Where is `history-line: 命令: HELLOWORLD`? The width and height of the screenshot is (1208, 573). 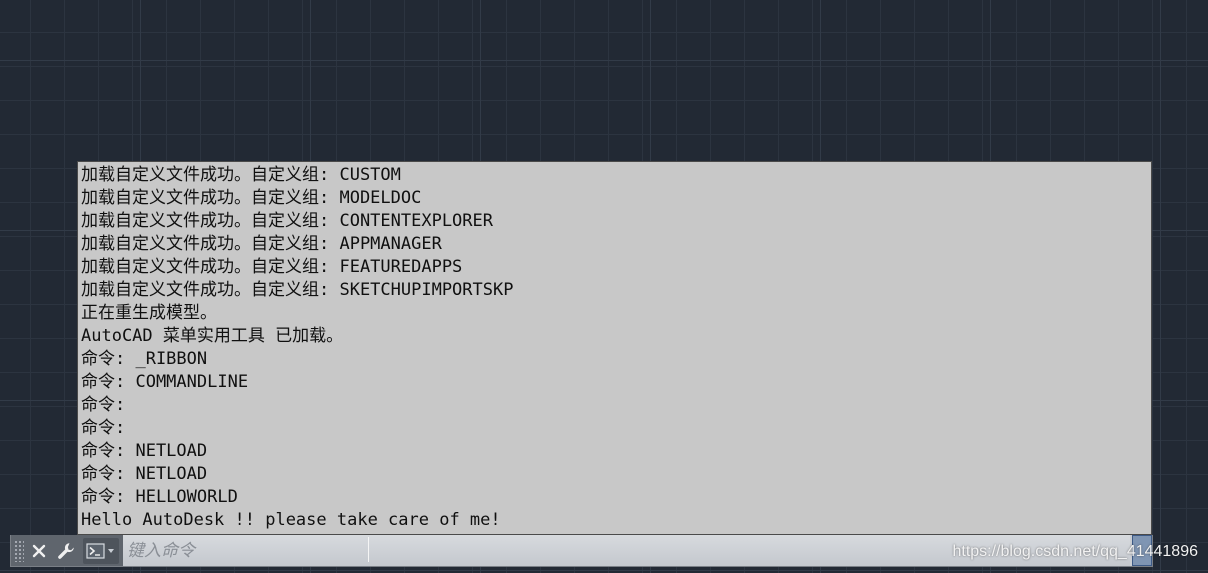 history-line: 命令: HELLOWORLD is located at coordinates (159, 497).